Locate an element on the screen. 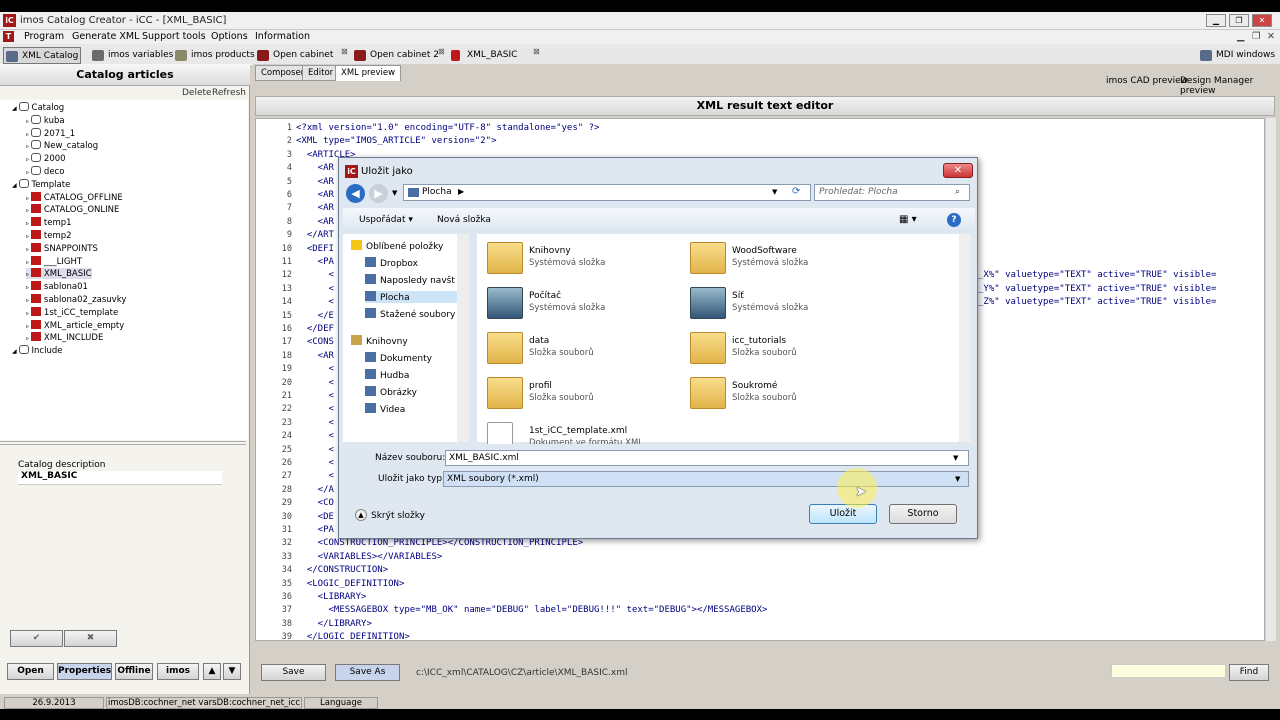 Image resolution: width=1280 pixels, height=720 pixels. tree-item: ▹ sablona01 is located at coordinates (57, 286).